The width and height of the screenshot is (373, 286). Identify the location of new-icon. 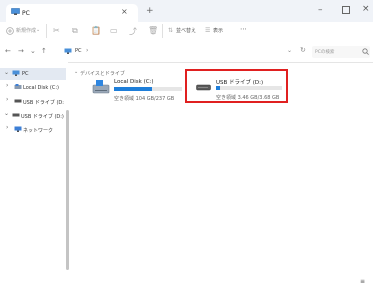
(10, 31).